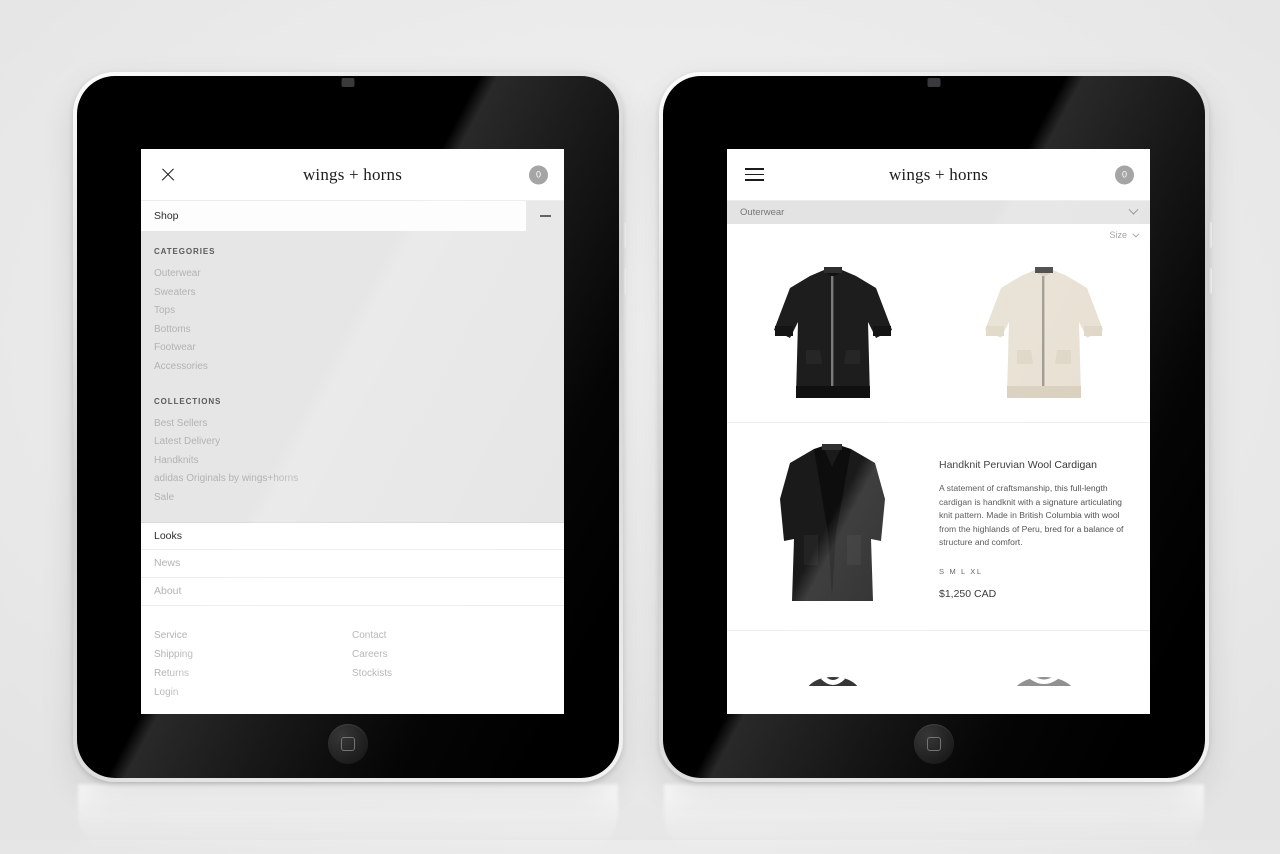 This screenshot has height=854, width=1280. I want to click on product-sizes: S M L XL, so click(1034, 571).